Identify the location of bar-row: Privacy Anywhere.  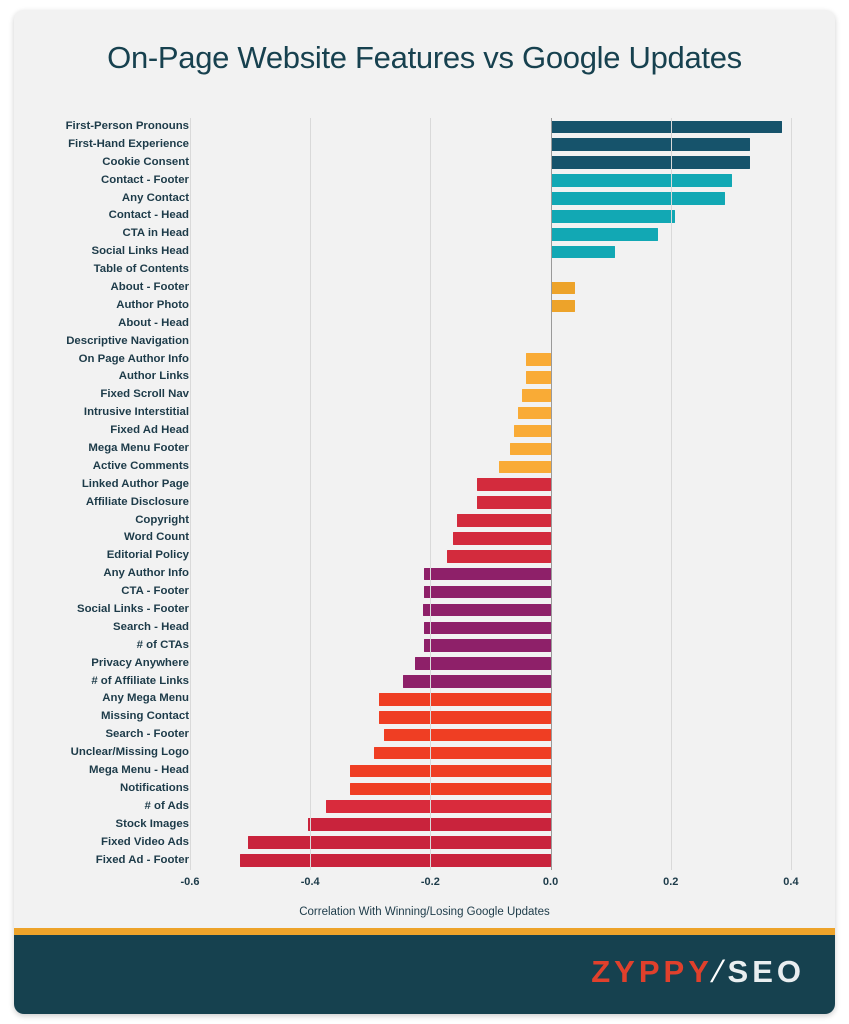
(424, 664).